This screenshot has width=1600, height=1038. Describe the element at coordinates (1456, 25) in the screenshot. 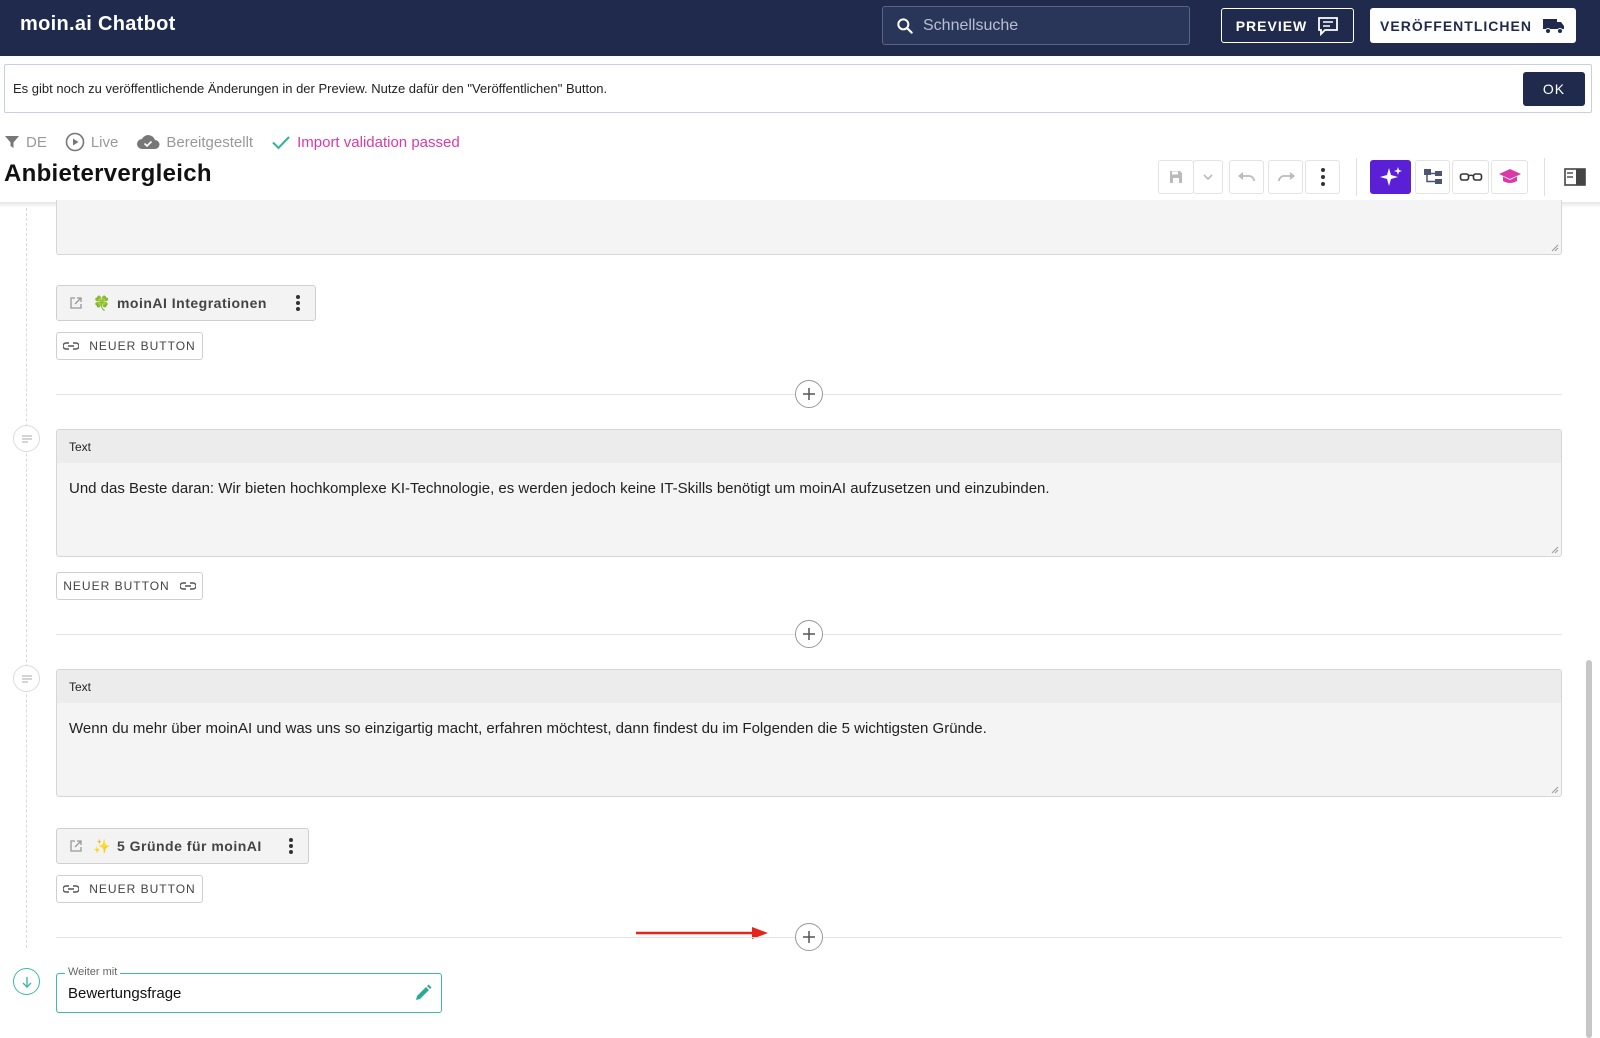

I see `publish-label: VERÖFFENTLICHEN` at that location.